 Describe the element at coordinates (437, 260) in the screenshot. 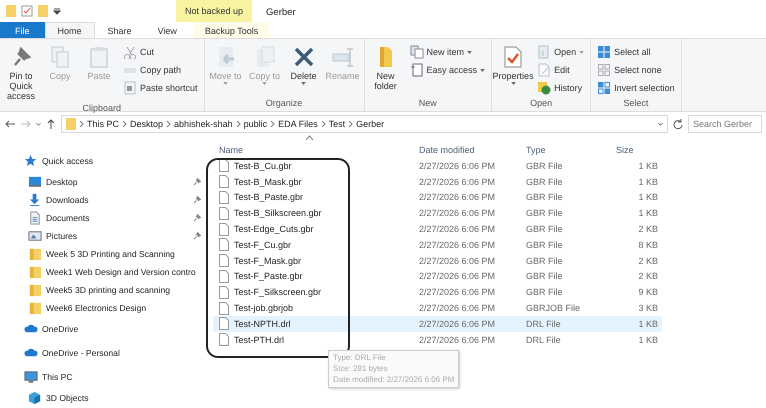

I see `file-row: Test-F_Mask.gbr 2/27/2026 6:06 PM GBR File 2 KB` at that location.